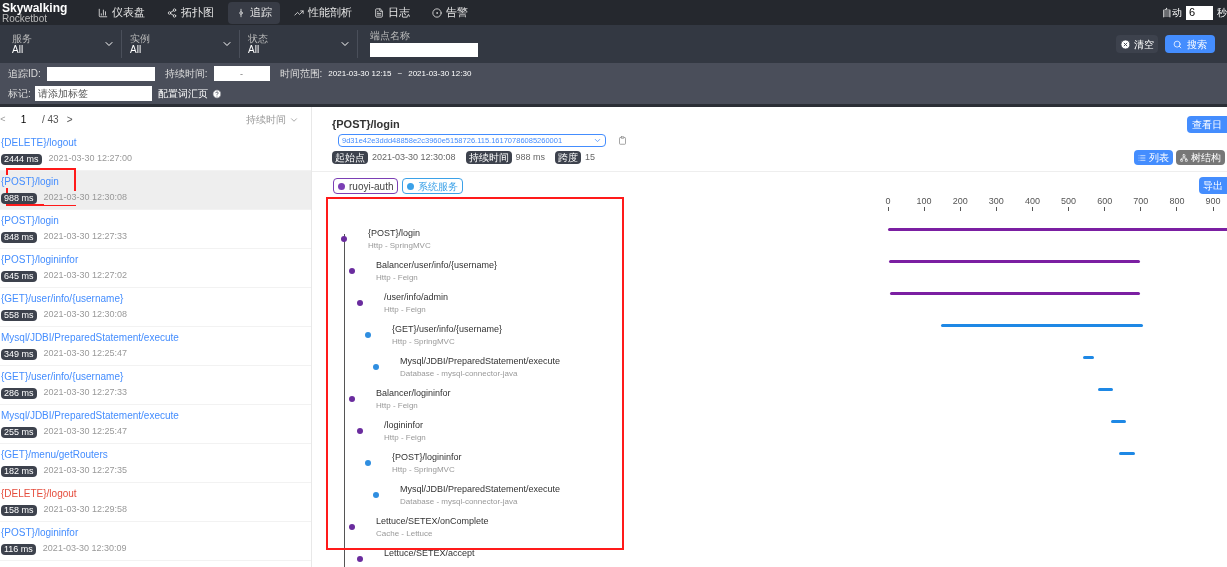  I want to click on span-title: {POST}/login, so click(394, 233).